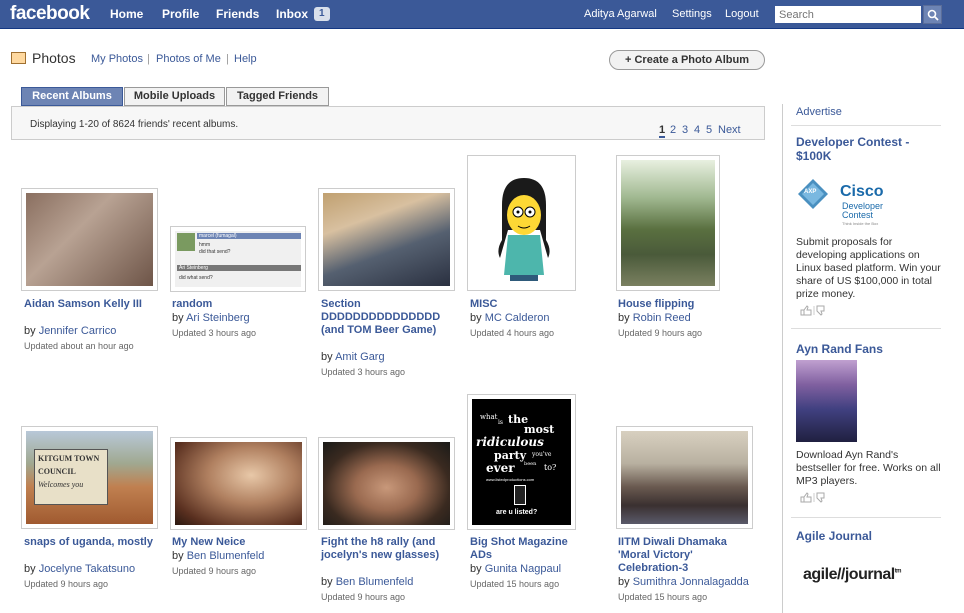 This screenshot has width=964, height=613. Describe the element at coordinates (826, 401) in the screenshot. I see `ayn-rand-ad-image` at that location.